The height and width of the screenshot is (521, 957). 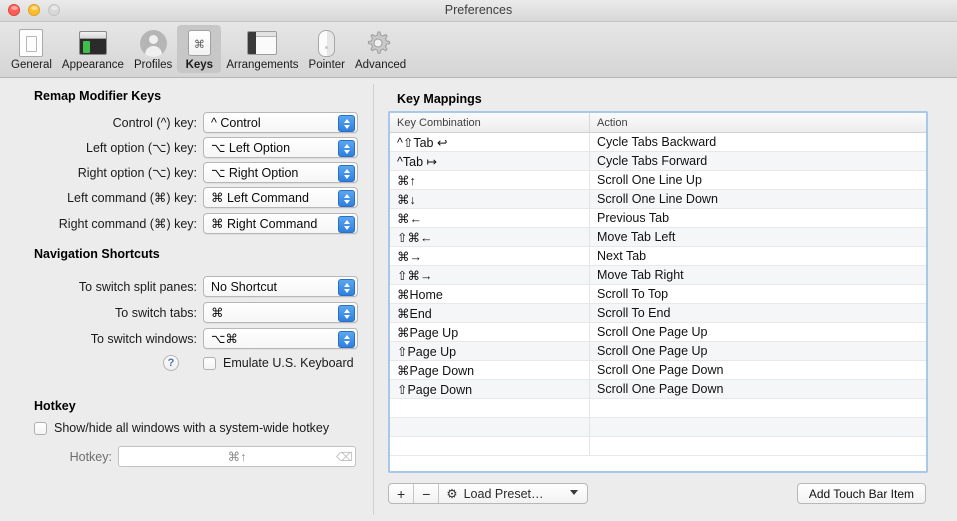 What do you see at coordinates (288, 363) in the screenshot?
I see `emulate-keyboard-label: Emulate U.S. Keyboard` at bounding box center [288, 363].